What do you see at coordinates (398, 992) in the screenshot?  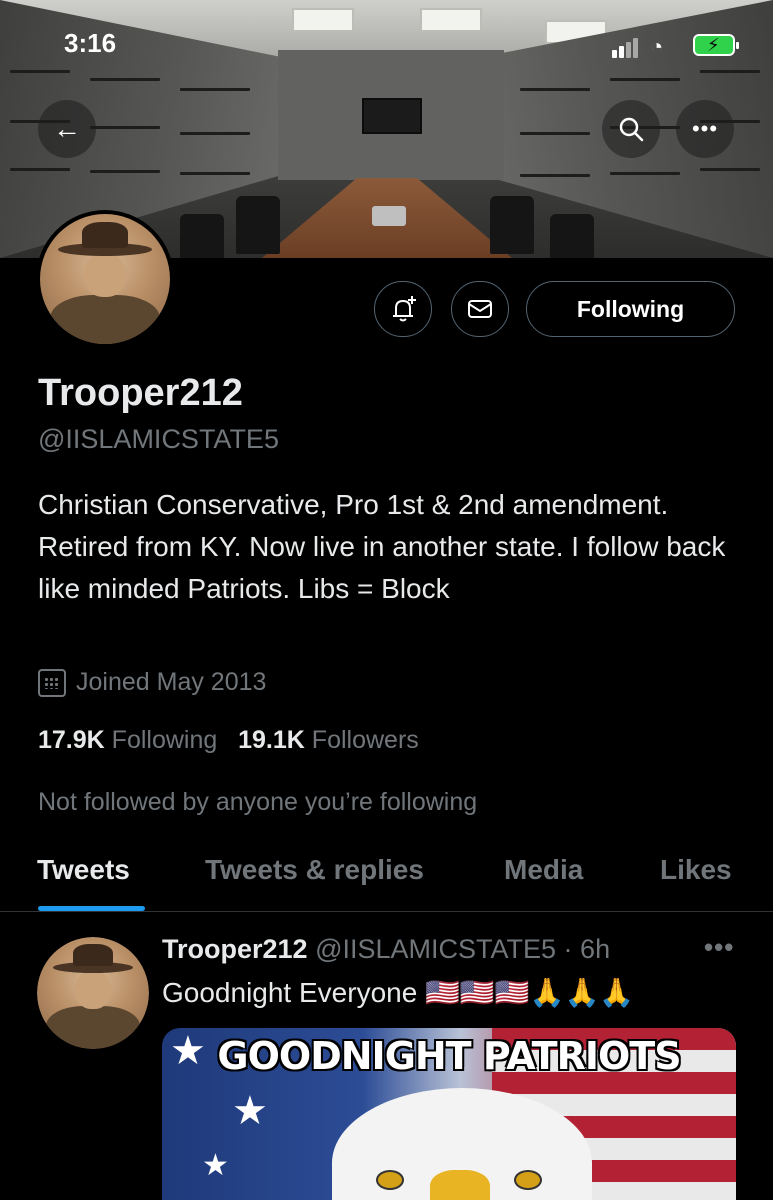 I see `tweet-text: Goodnight Everyone 🇺🇸🇺🇸🇺🇸🙏🙏🙏` at bounding box center [398, 992].